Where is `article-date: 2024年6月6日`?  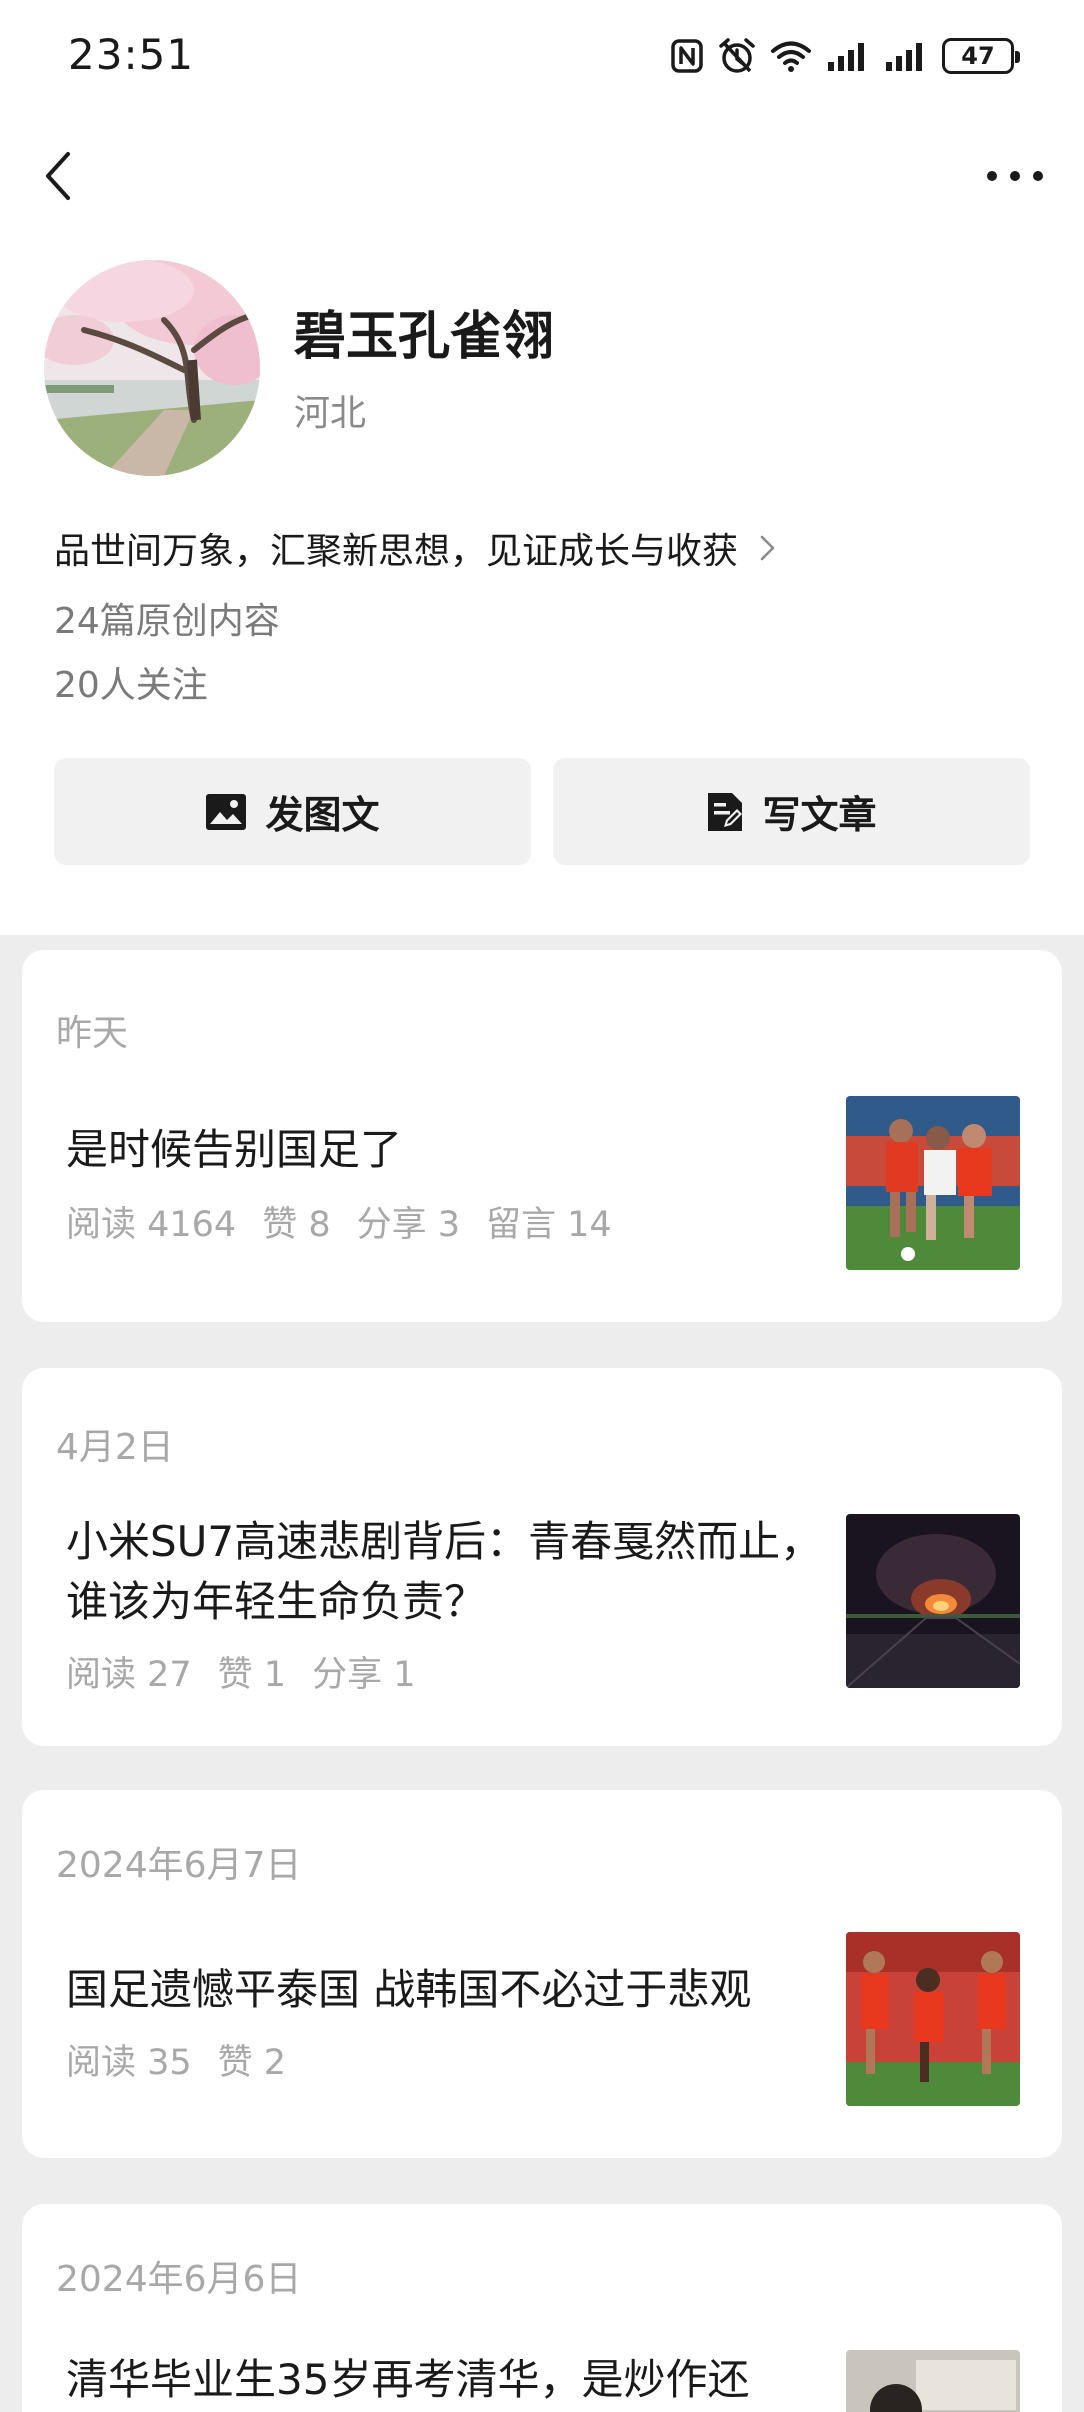 article-date: 2024年6月6日 is located at coordinates (179, 2279).